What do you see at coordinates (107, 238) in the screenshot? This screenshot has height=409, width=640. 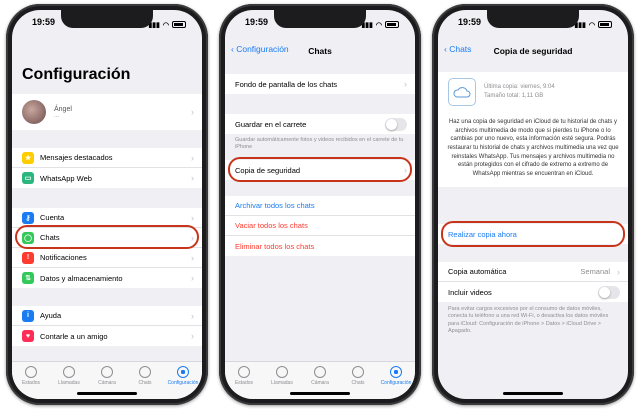 I see `row-chats: ◯ Chats ›` at bounding box center [107, 238].